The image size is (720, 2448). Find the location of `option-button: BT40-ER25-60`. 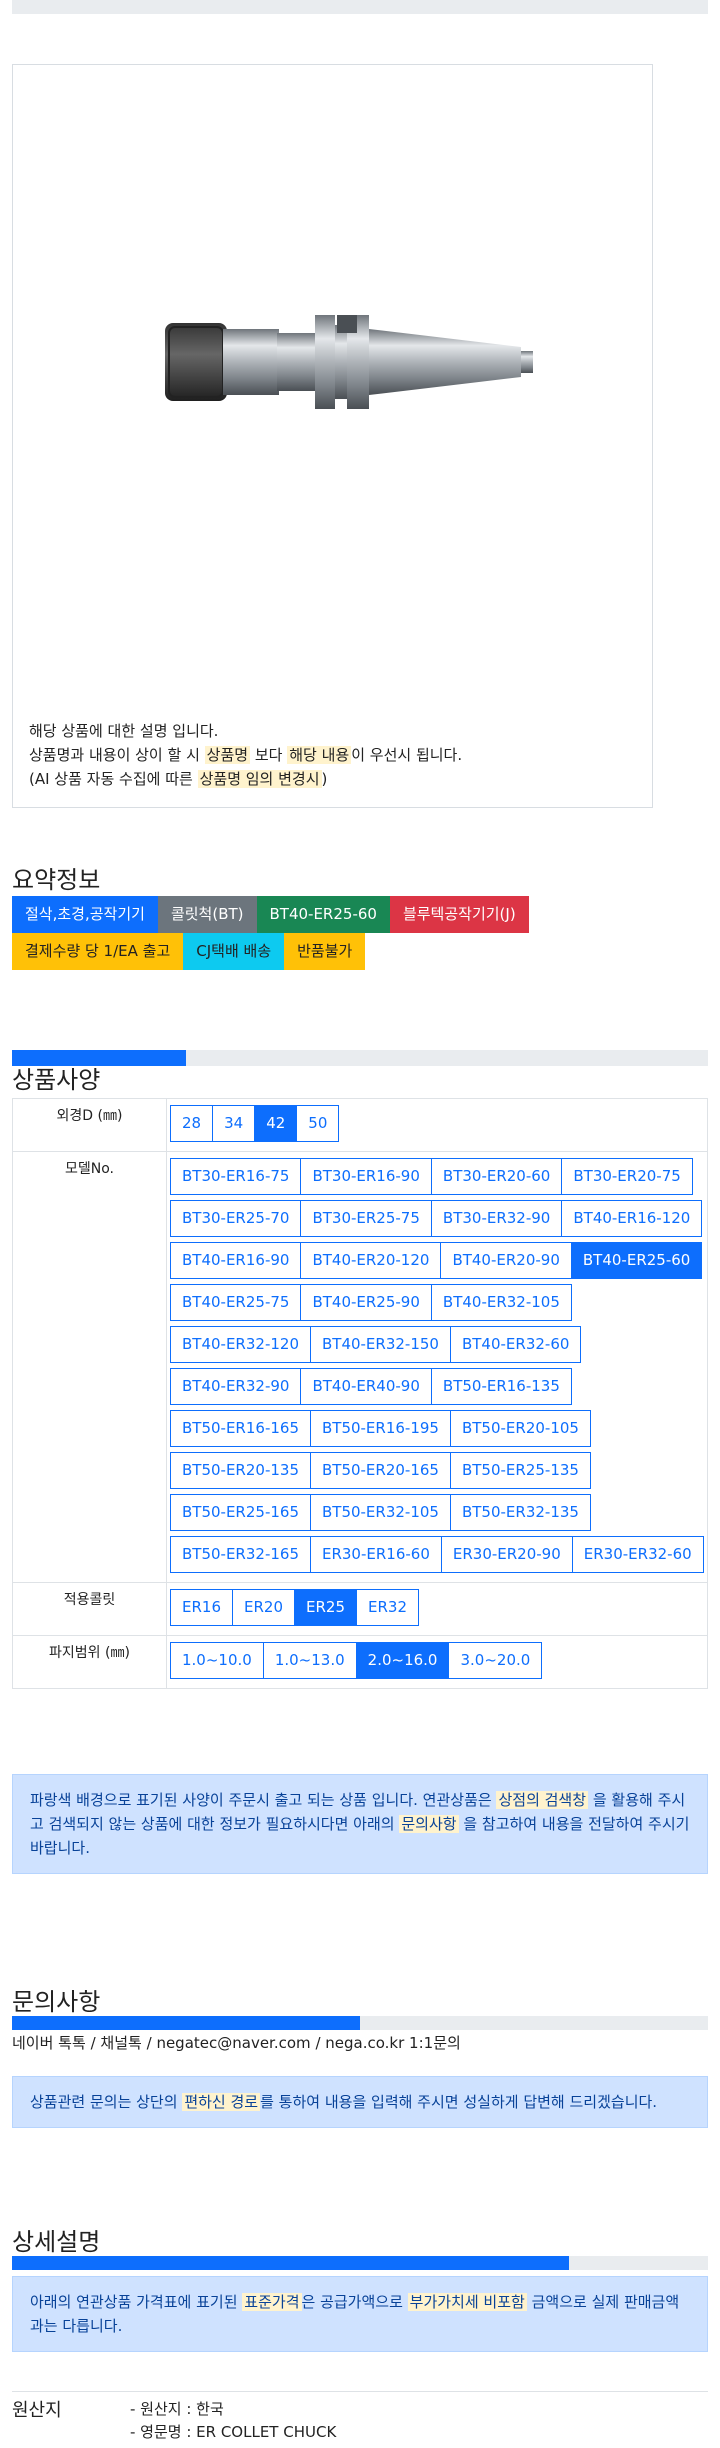

option-button: BT40-ER25-60 is located at coordinates (636, 1260).